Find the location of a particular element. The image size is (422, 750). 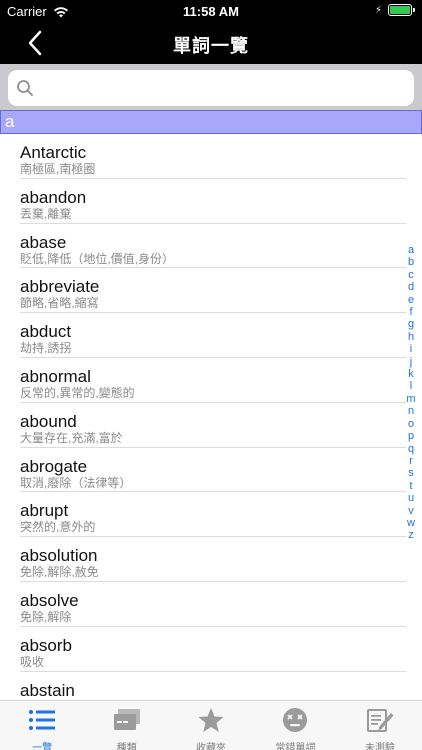

status-bar: Carrier 11:58 AM ⚡ is located at coordinates (211, 11).